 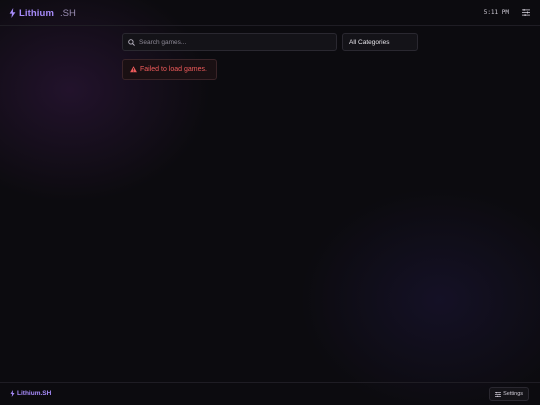 I want to click on settings-button: Settings, so click(x=509, y=394).